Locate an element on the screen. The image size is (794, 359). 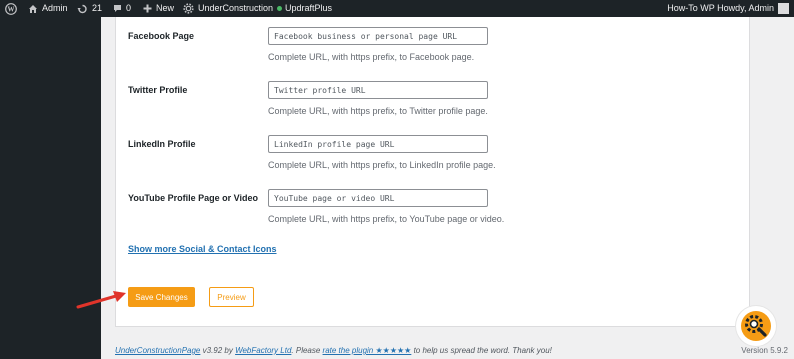
updraftplus-label: UpdraftPlus is located at coordinates (309, 8).